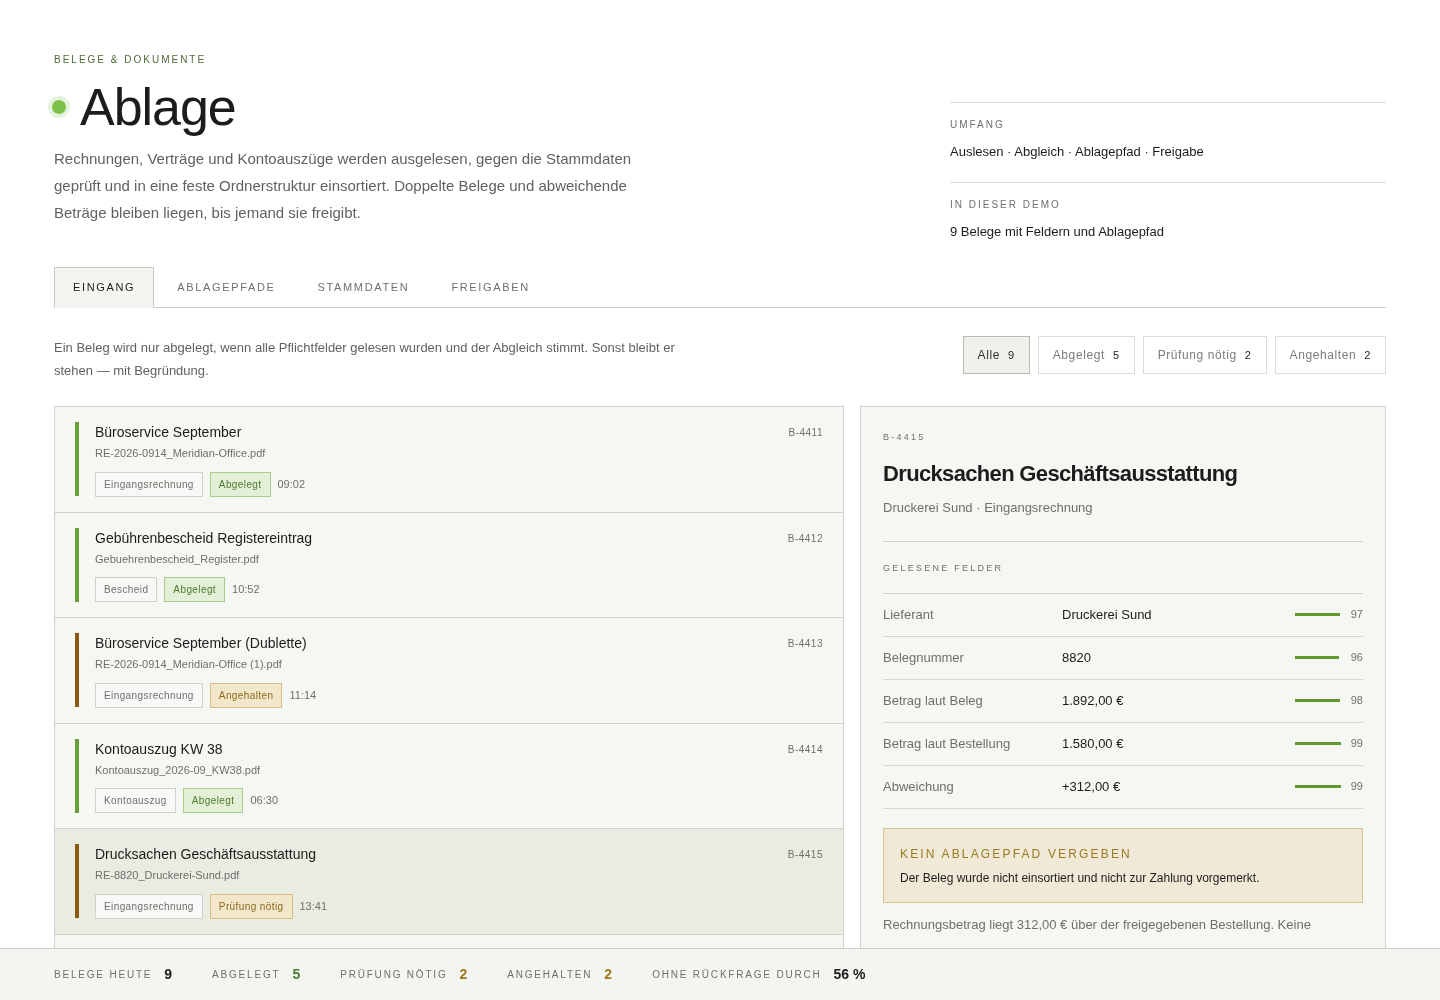  What do you see at coordinates (1097, 924) in the screenshot?
I see `reason-text: Rechnungsbetrag liegt 312,00 € über der freigegebenen Bestellung. Keine` at bounding box center [1097, 924].